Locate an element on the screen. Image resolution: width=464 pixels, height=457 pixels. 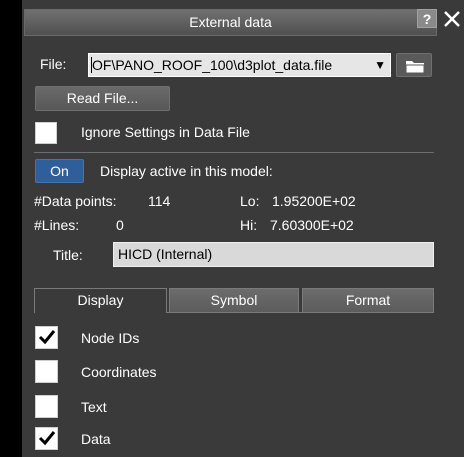
hi-label: Hi: is located at coordinates (249, 225).